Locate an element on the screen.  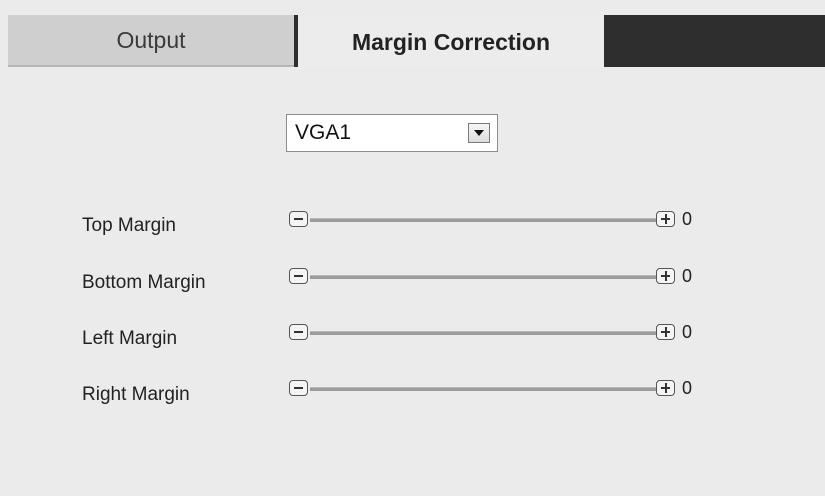
top-margin-label: Top Margin is located at coordinates (129, 225).